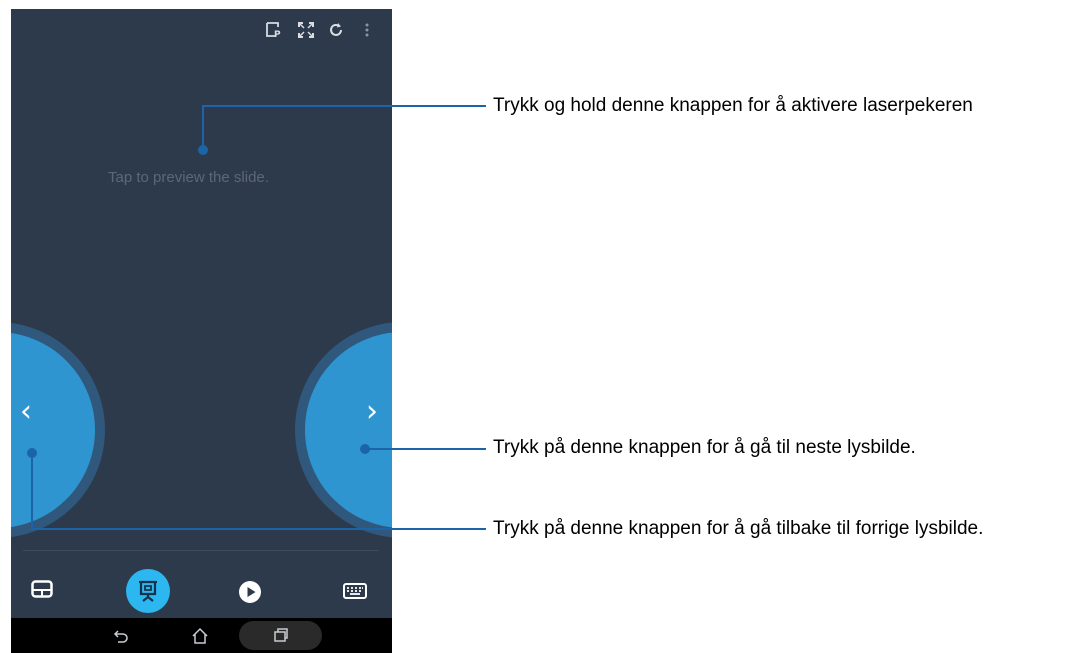  Describe the element at coordinates (32, 453) in the screenshot. I see `prev-callout-dot` at that location.